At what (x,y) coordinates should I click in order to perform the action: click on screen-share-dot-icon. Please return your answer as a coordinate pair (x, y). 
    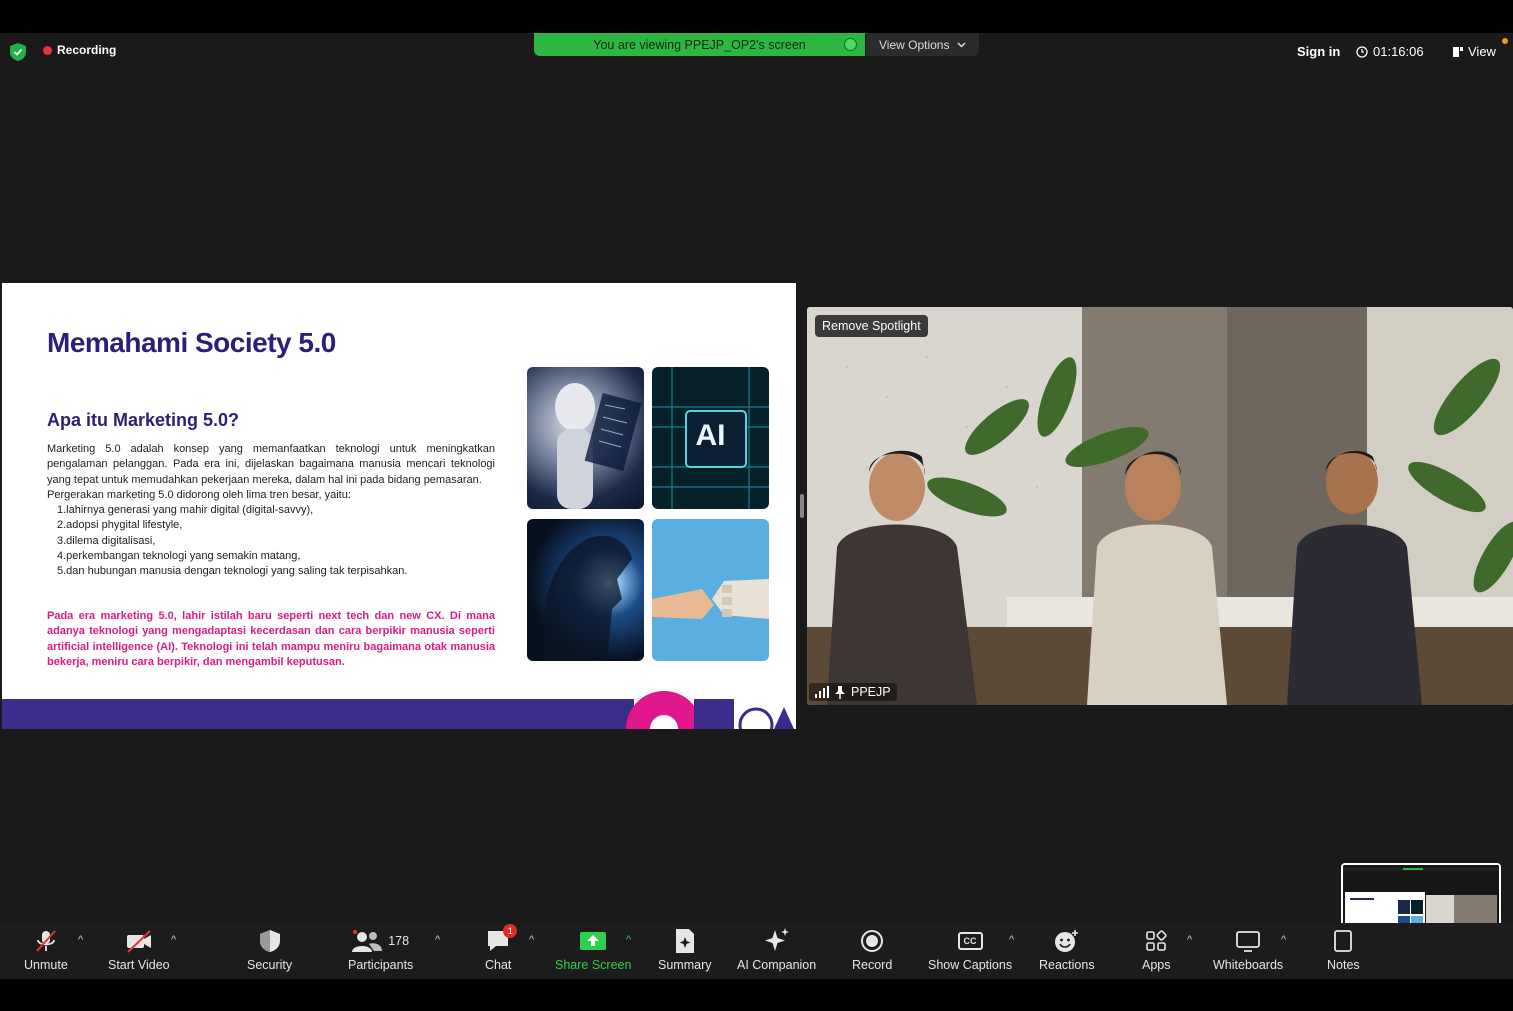
    Looking at the image, I should click on (850, 44).